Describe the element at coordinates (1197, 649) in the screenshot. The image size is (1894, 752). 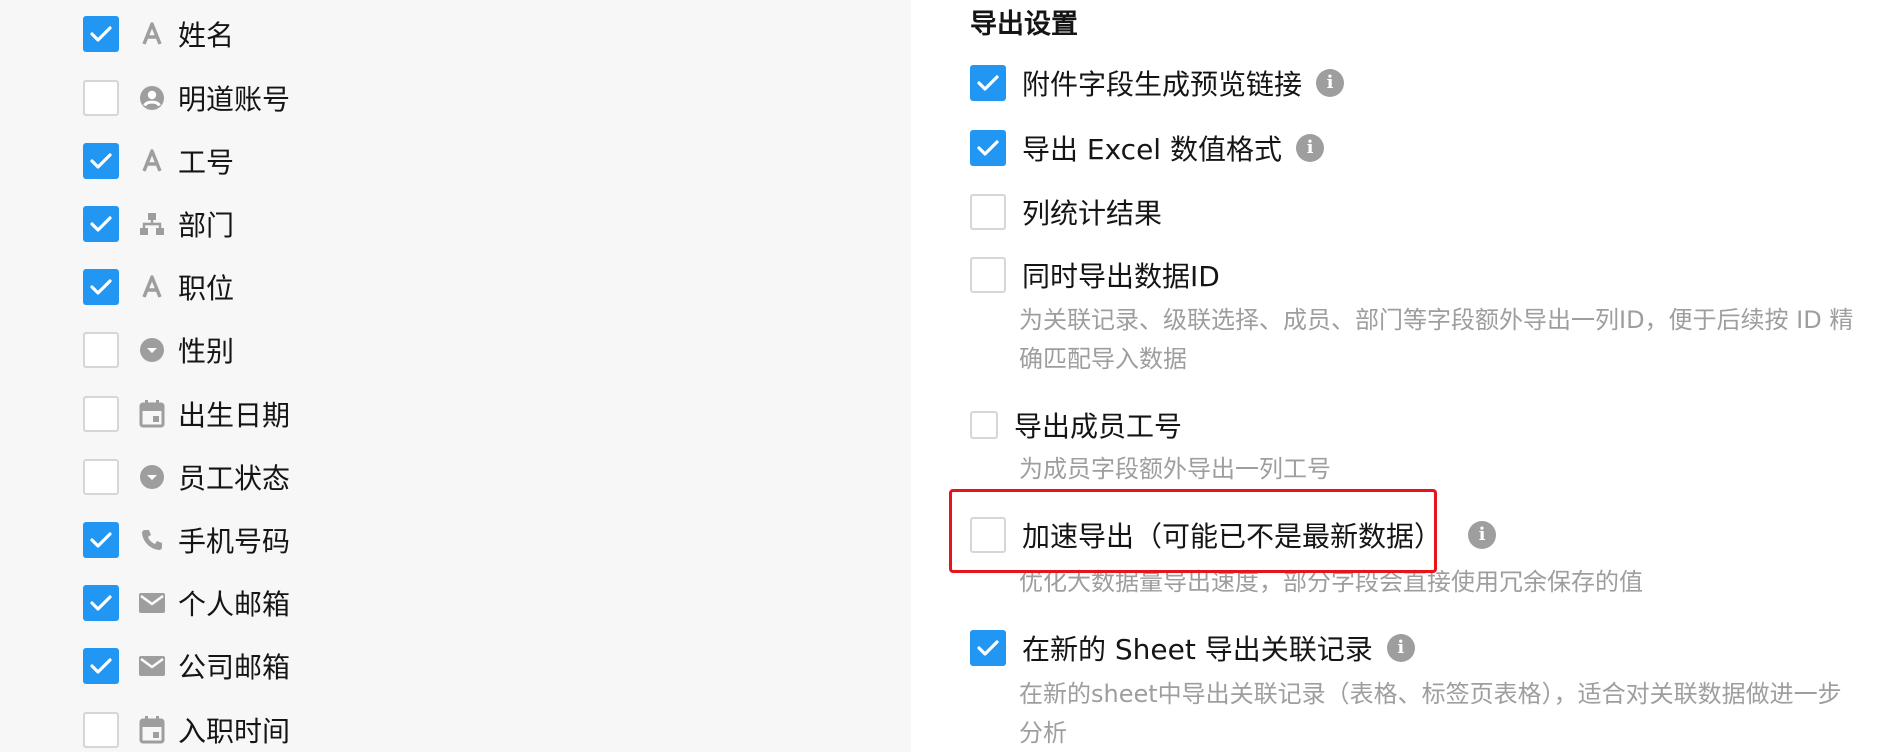
I see `option-label: 在新的 Sheet 导出关联记录` at that location.